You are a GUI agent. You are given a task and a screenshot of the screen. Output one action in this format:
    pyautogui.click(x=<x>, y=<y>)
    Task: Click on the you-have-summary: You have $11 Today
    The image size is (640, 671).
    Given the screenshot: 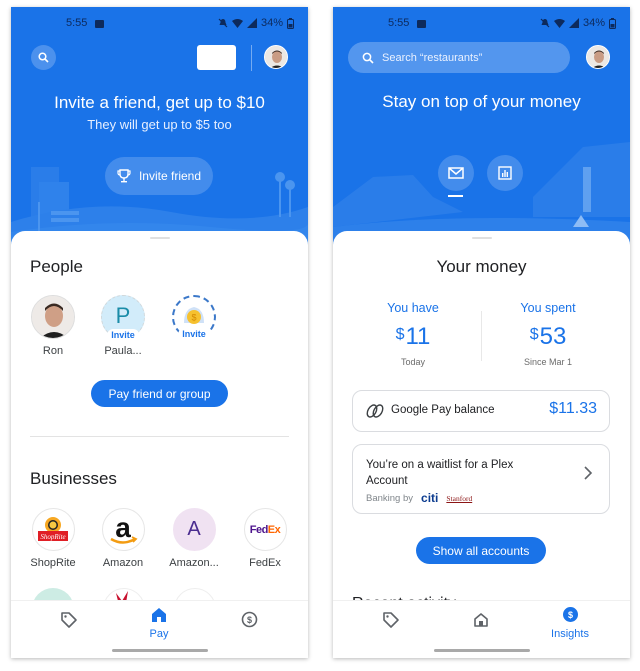 What is the action you would take?
    pyautogui.click(x=413, y=334)
    